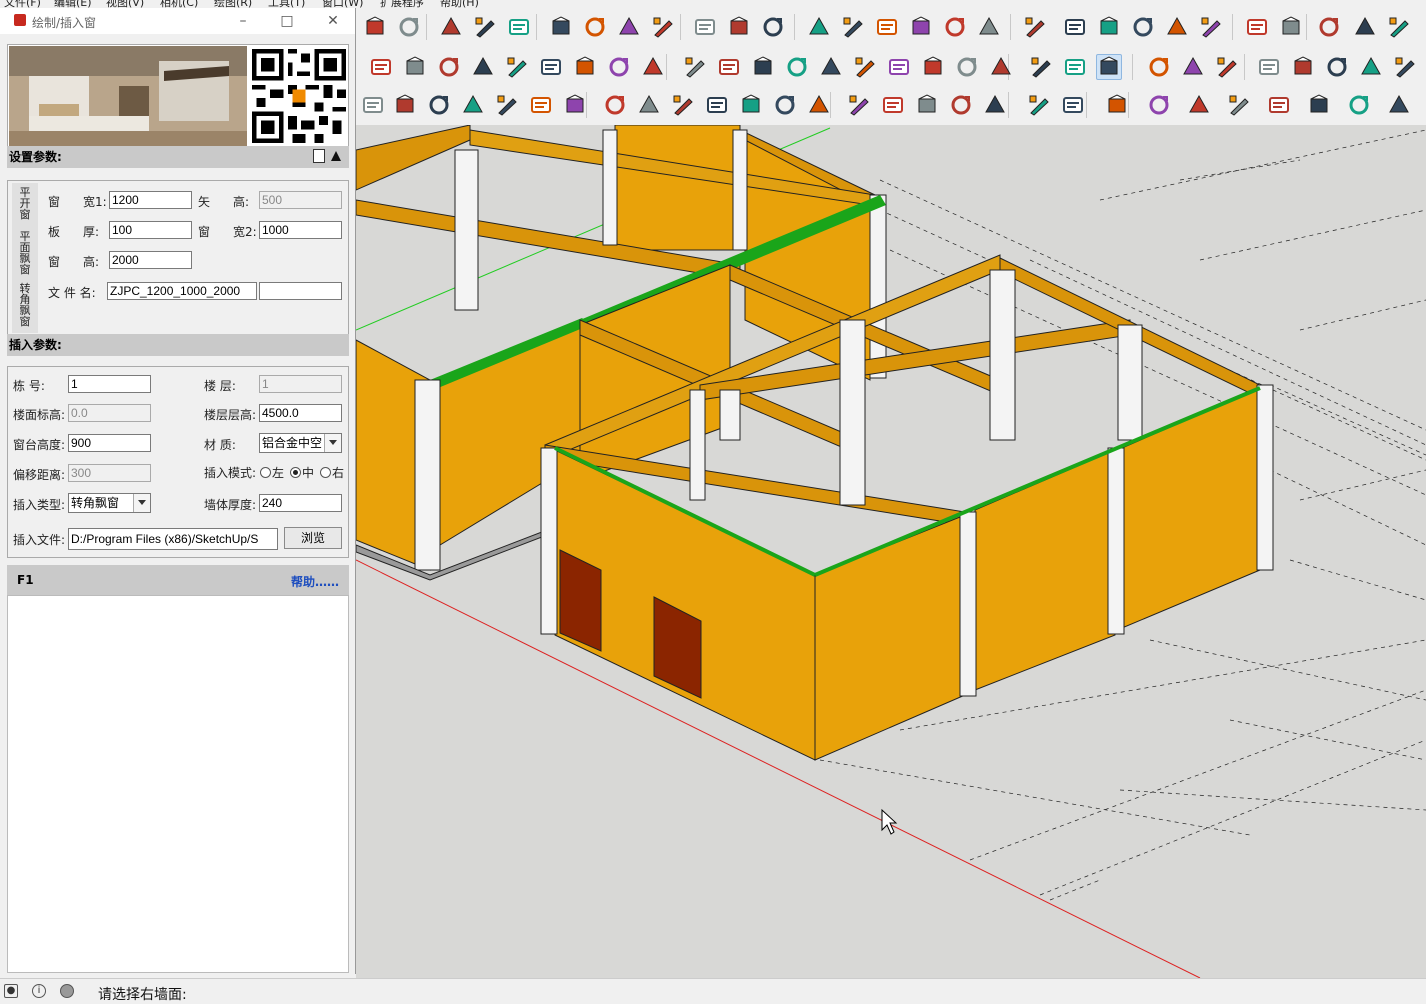 The width and height of the screenshot is (1426, 1004). Describe the element at coordinates (150, 200) in the screenshot. I see `window-width1-input: 1200` at that location.